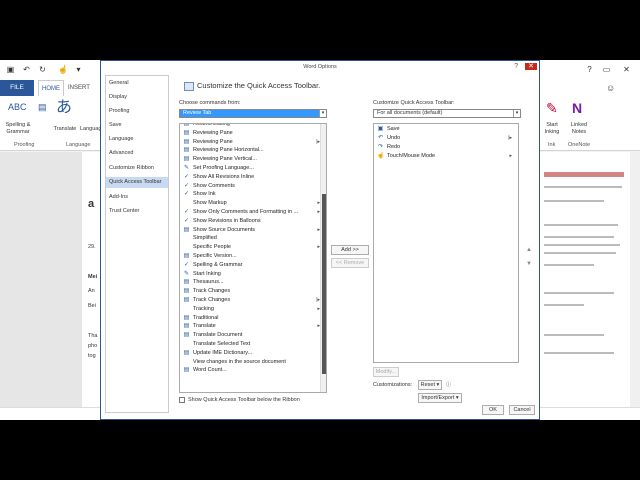 The width and height of the screenshot is (640, 480). Describe the element at coordinates (579, 145) in the screenshot. I see `group-onenote: OneNote` at that location.